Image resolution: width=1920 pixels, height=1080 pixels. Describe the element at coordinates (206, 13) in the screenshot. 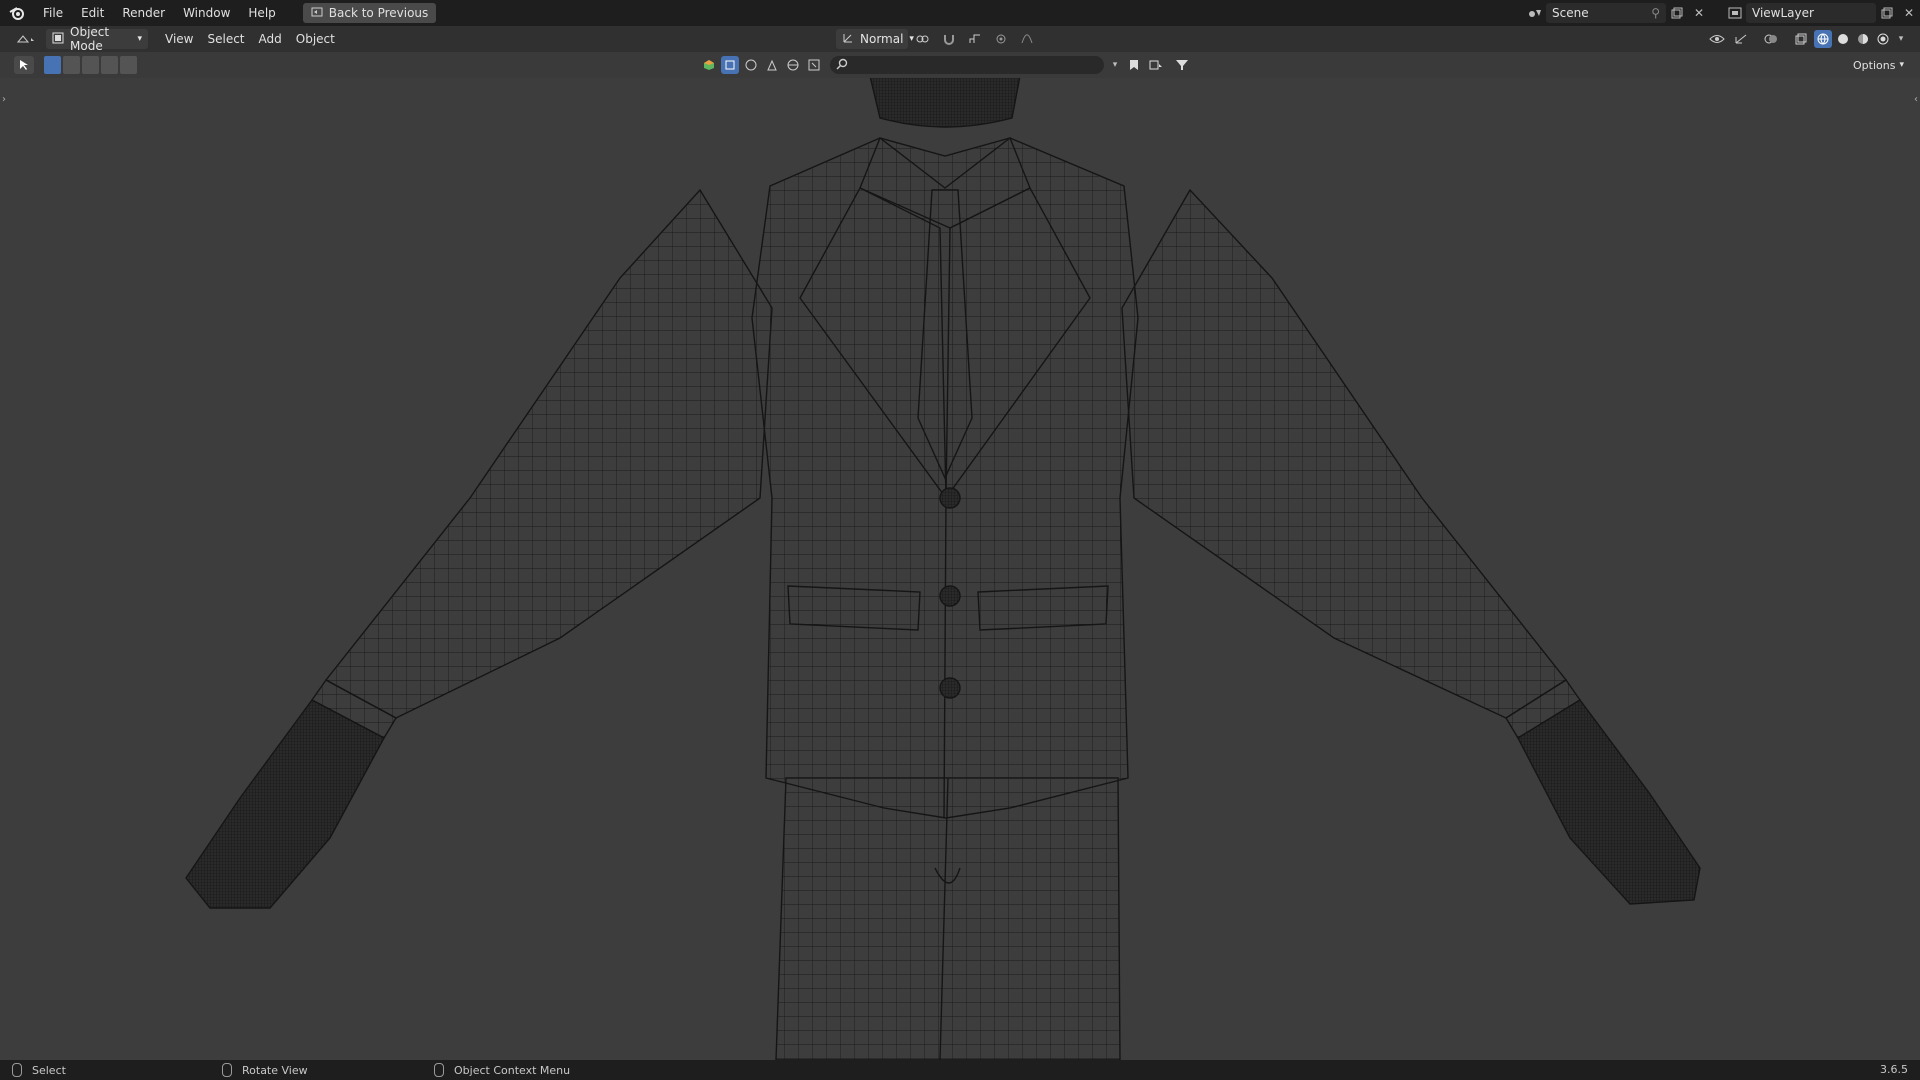

I see `menu-window: Window` at that location.